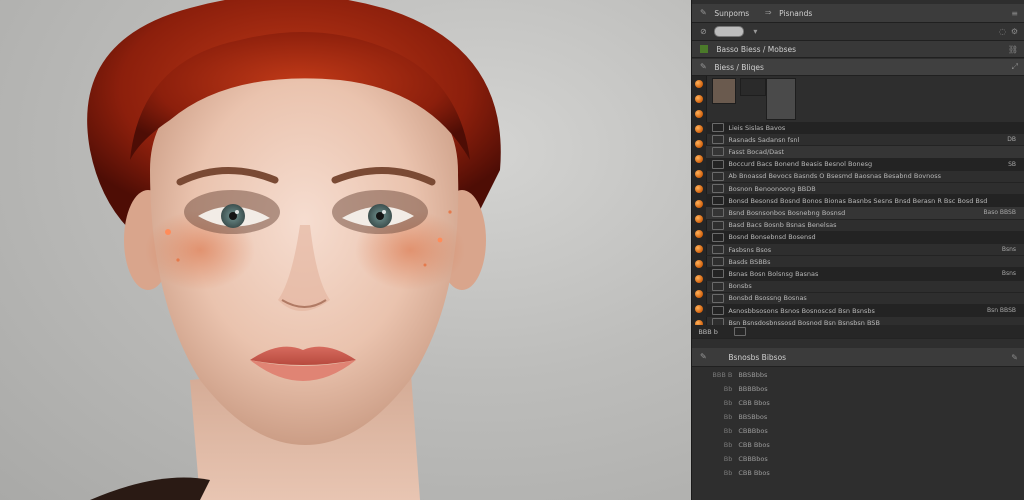  What do you see at coordinates (1012, 164) in the screenshot?
I see `layer-row-tag: SB` at bounding box center [1012, 164].